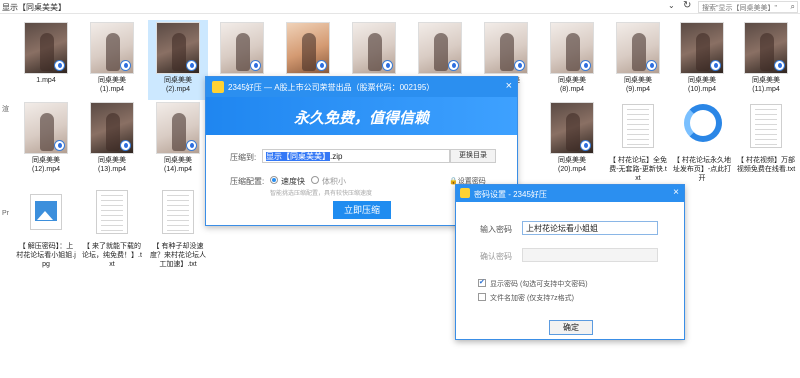 The height and width of the screenshot is (378, 800). I want to click on file-item: 同桌美美 (13).mp4, so click(112, 140).